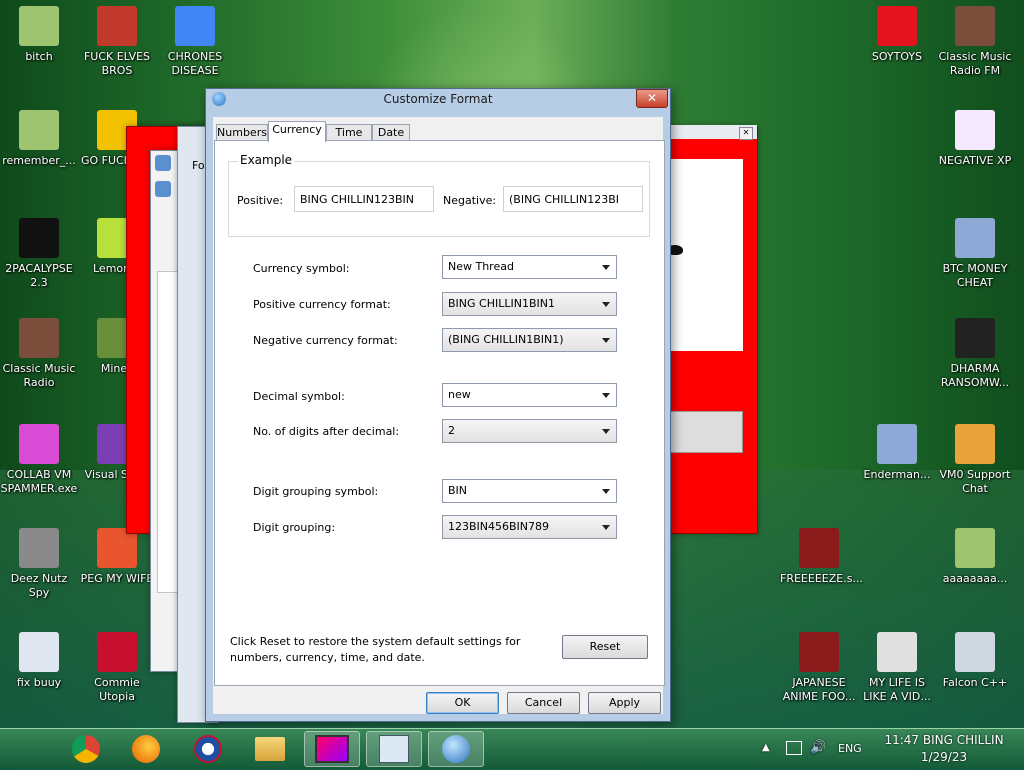  I want to click on windows-stack-icon, so click(39, 548).